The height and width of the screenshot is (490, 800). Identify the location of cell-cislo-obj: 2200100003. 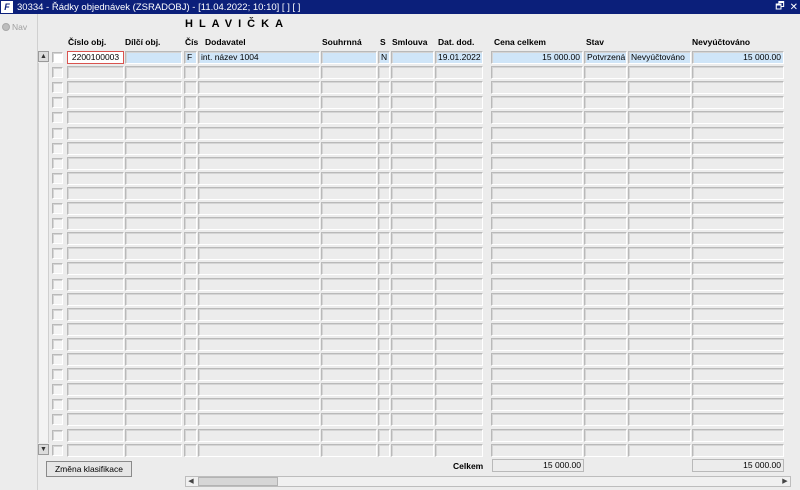
(95, 57).